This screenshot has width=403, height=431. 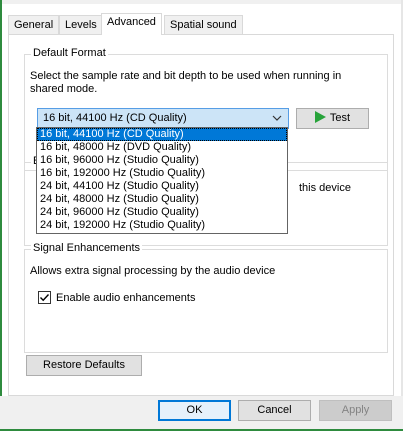 What do you see at coordinates (84, 365) in the screenshot?
I see `restore-defaults-button: Restore Defaults` at bounding box center [84, 365].